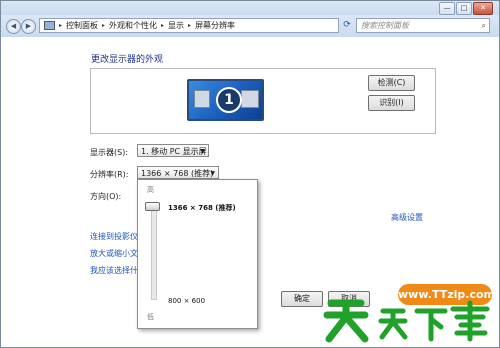 The image size is (500, 348). Describe the element at coordinates (407, 217) in the screenshot. I see `advanced-settings-link: 高级设置` at that location.